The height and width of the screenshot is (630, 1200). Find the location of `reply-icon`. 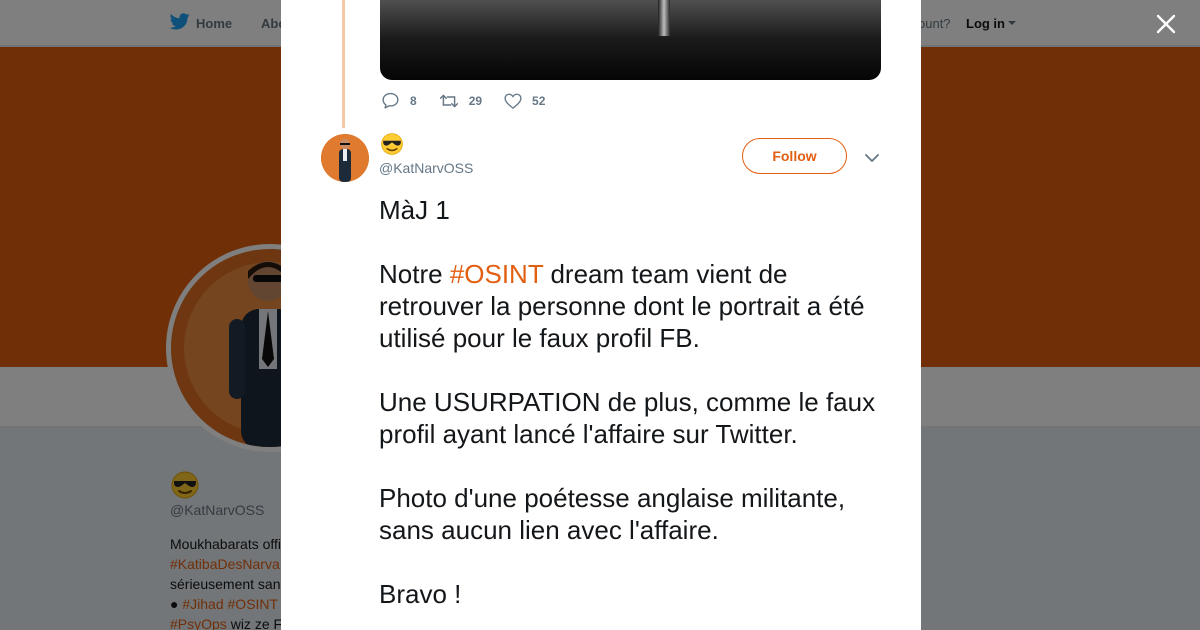

reply-icon is located at coordinates (390, 100).